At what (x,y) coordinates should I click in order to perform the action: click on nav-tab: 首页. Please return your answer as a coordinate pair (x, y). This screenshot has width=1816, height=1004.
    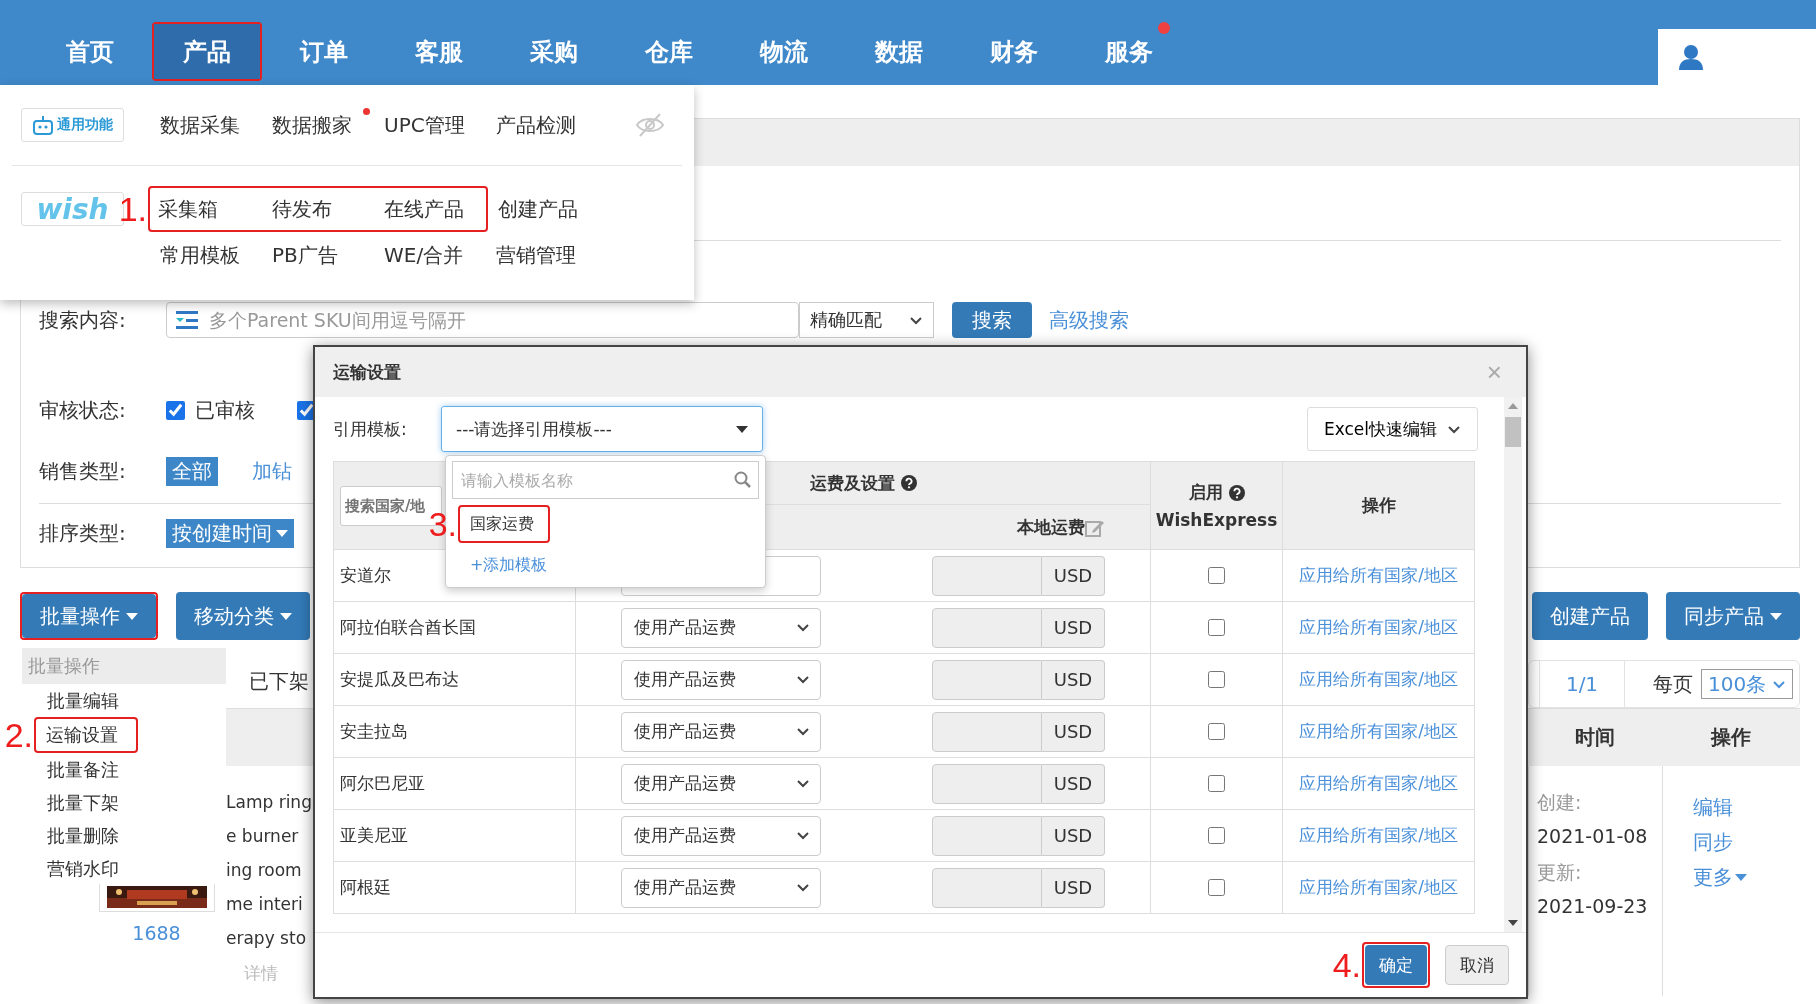
    Looking at the image, I should click on (90, 51).